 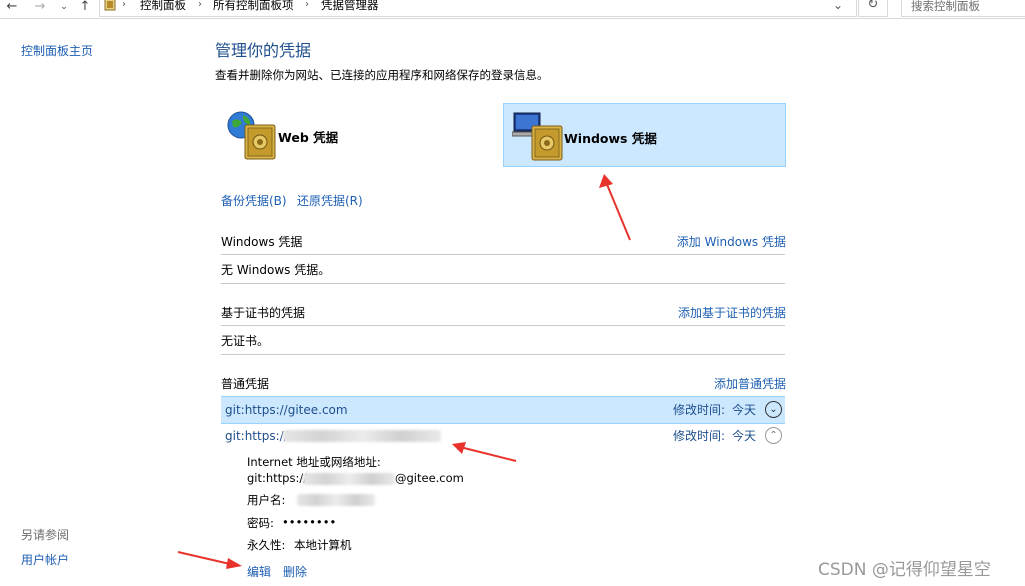 What do you see at coordinates (308, 137) in the screenshot?
I see `web-credentials-label: Web 凭据` at bounding box center [308, 137].